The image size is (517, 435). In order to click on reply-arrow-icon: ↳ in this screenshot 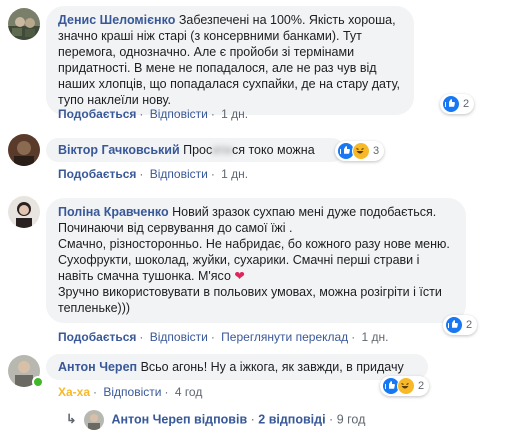, I will do `click(71, 419)`.